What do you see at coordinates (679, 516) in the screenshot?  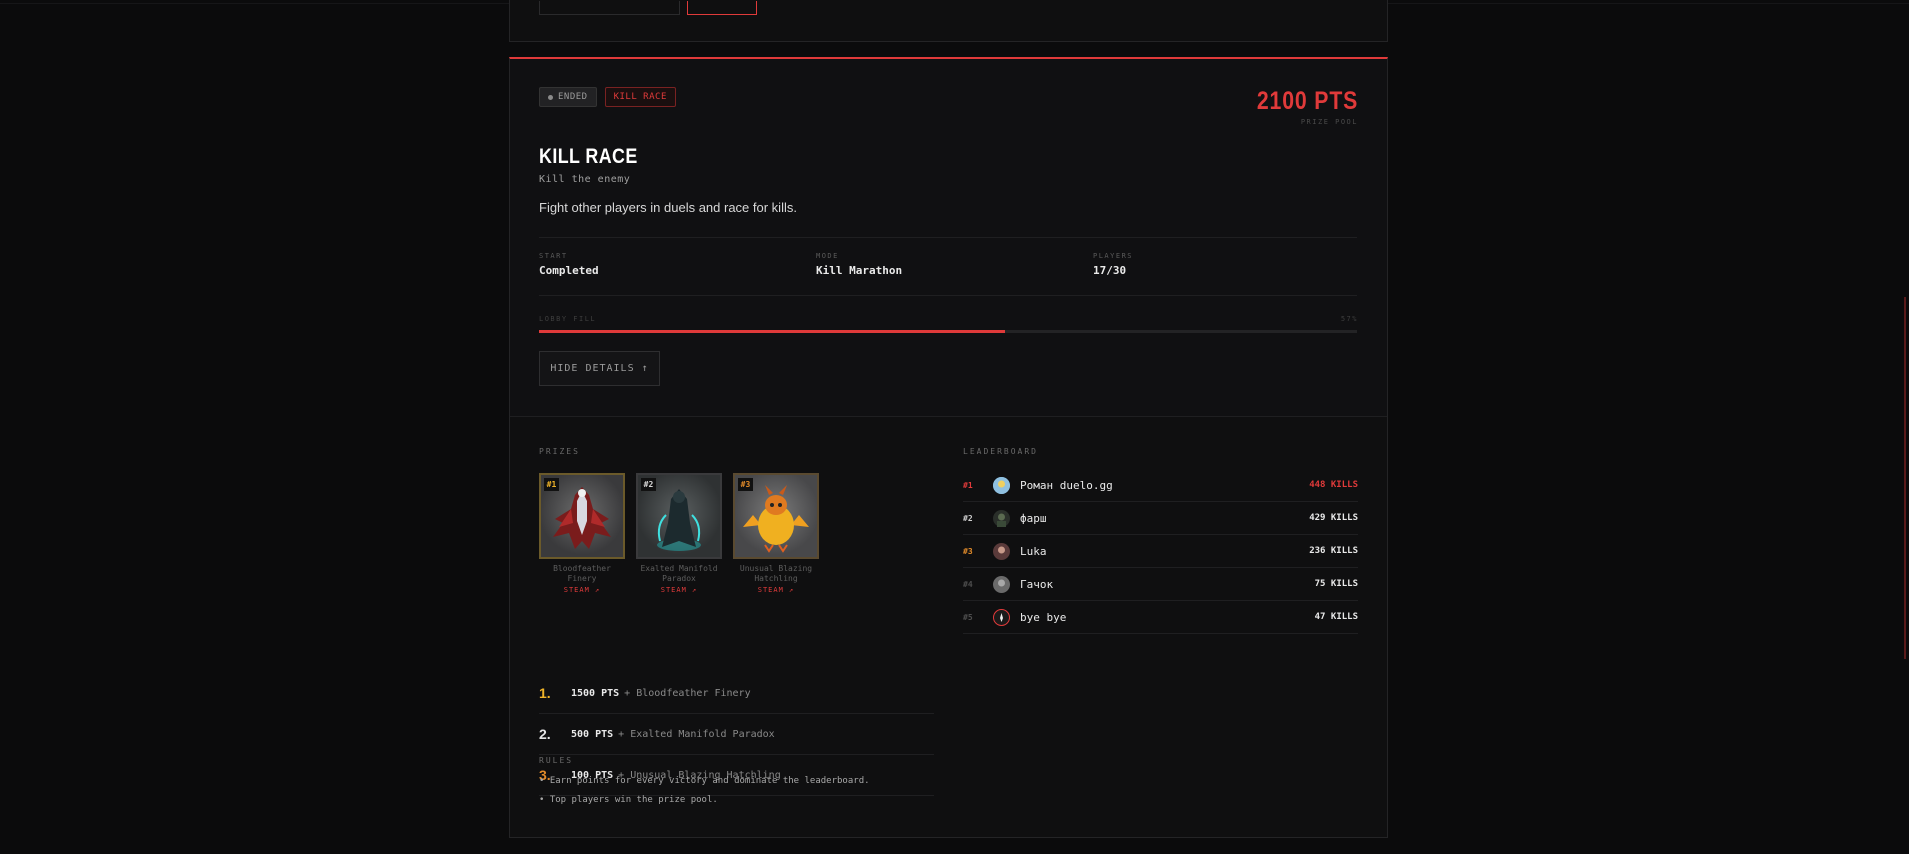 I see `prize-image: #2` at bounding box center [679, 516].